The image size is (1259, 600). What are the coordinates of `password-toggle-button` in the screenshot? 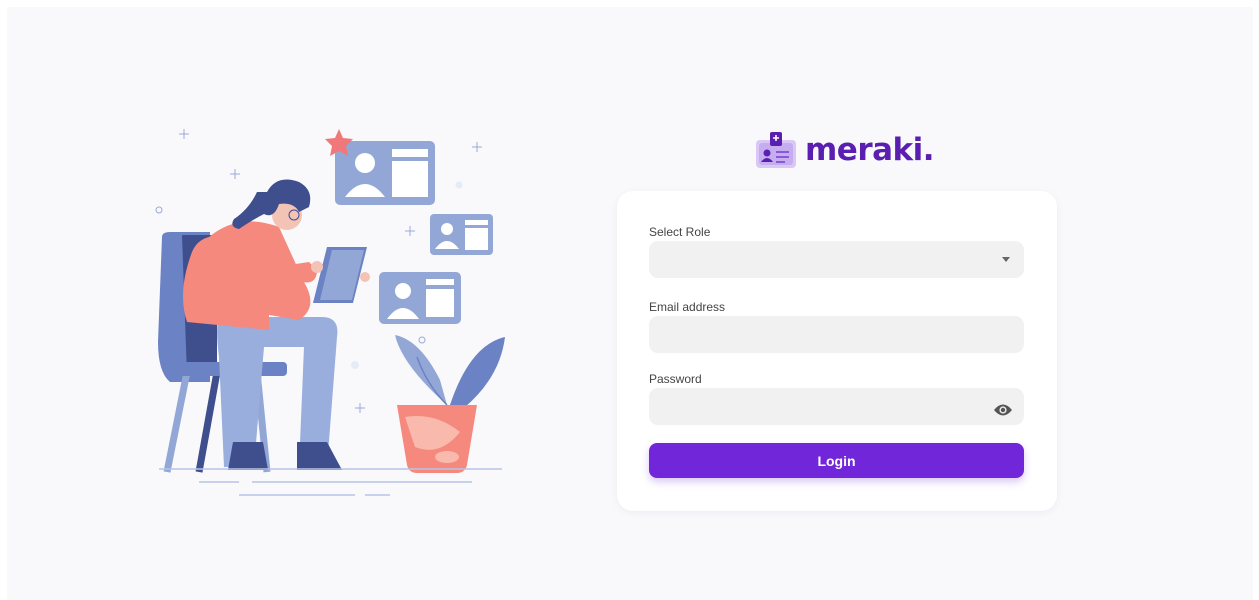 It's located at (1003, 410).